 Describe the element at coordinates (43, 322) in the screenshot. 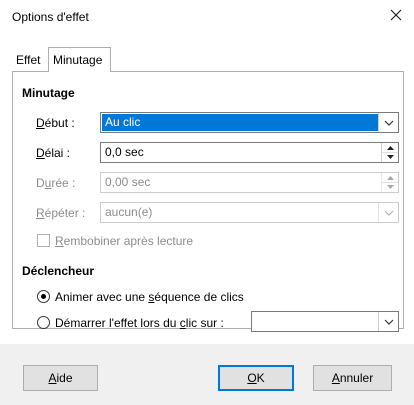

I see `radio-demarrer-clic` at that location.